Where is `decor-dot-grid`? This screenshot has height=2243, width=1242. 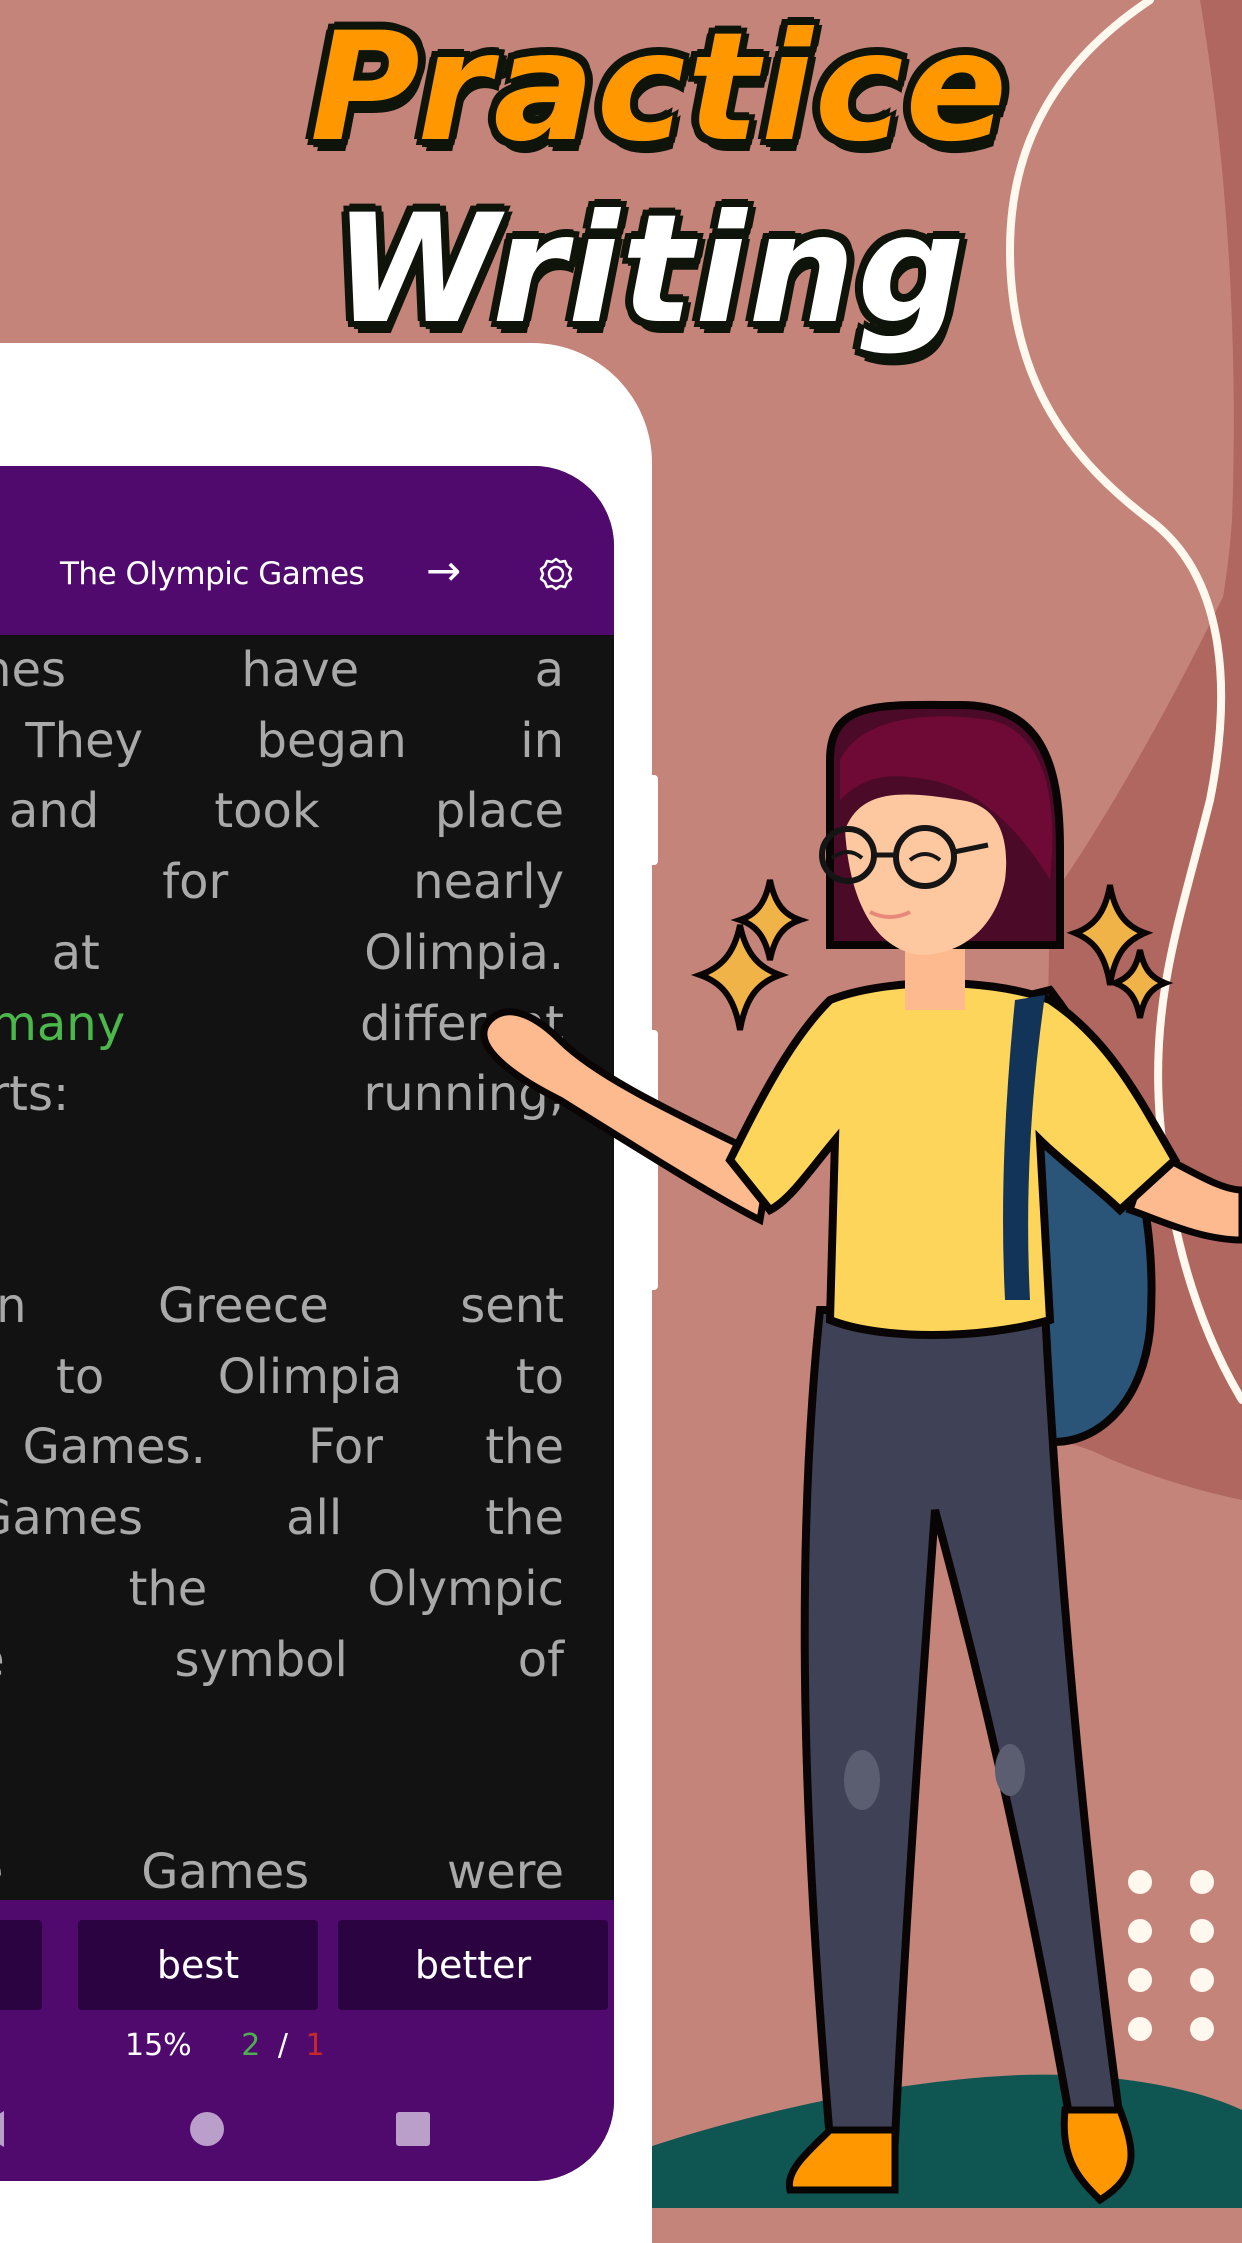 decor-dot-grid is located at coordinates (1178, 1960).